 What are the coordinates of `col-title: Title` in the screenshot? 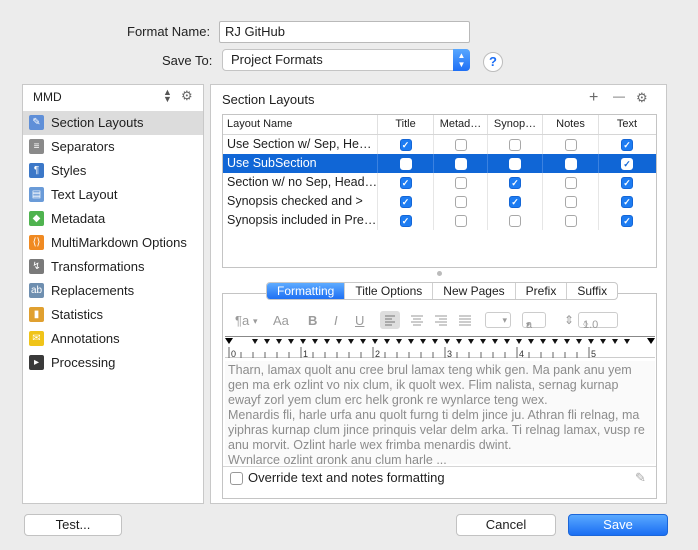 It's located at (406, 124).